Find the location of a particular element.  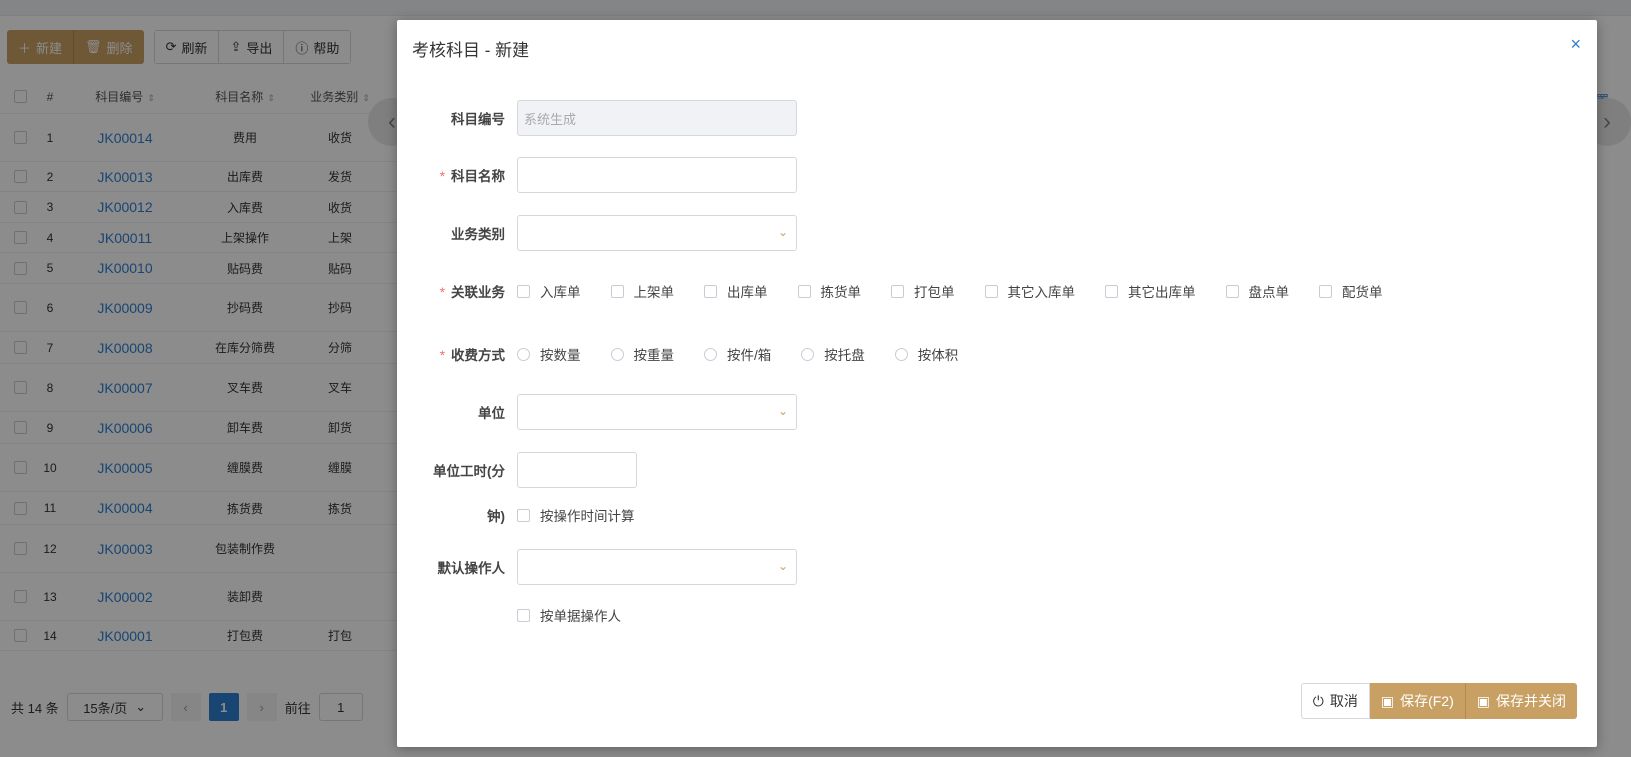

related-row: * 关联业务 入库单 上架单 出库单 拣货单 打包单 其它入库单 其它出库单 盘点单 配货单 is located at coordinates (910, 291).